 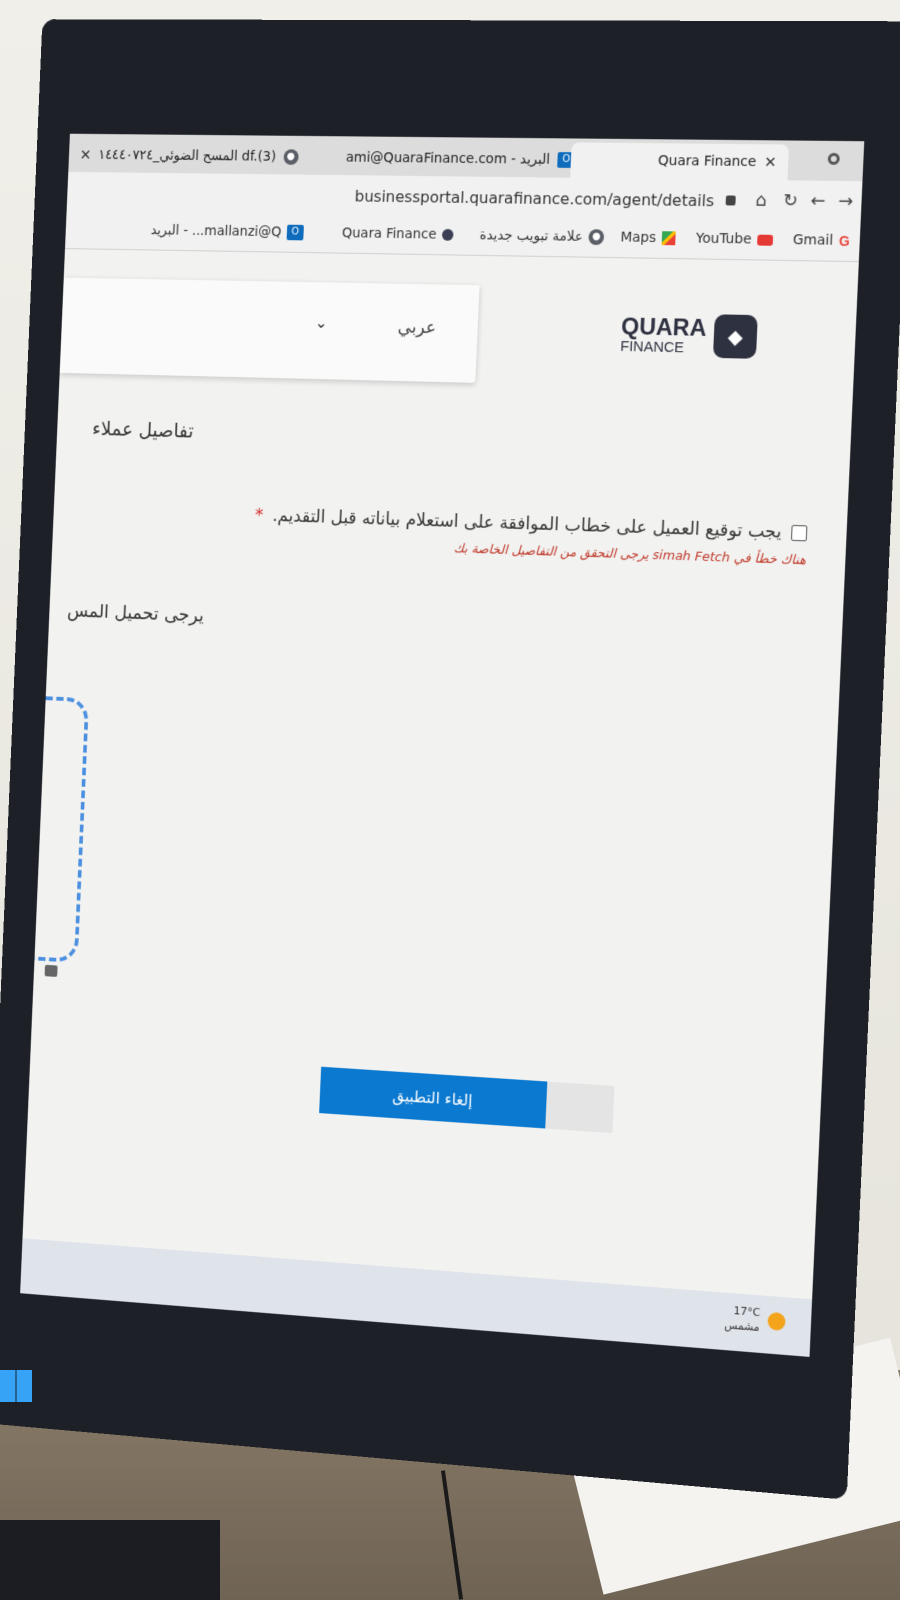 What do you see at coordinates (761, 200) in the screenshot?
I see `home-icon: ⌂` at bounding box center [761, 200].